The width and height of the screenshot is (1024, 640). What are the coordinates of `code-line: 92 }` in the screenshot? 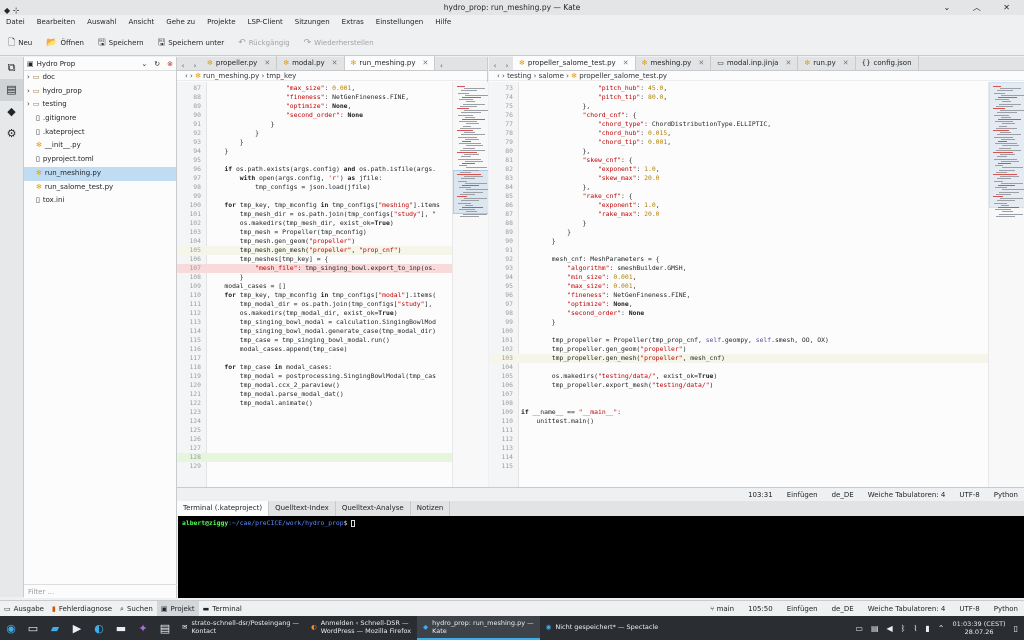 It's located at (332, 133).